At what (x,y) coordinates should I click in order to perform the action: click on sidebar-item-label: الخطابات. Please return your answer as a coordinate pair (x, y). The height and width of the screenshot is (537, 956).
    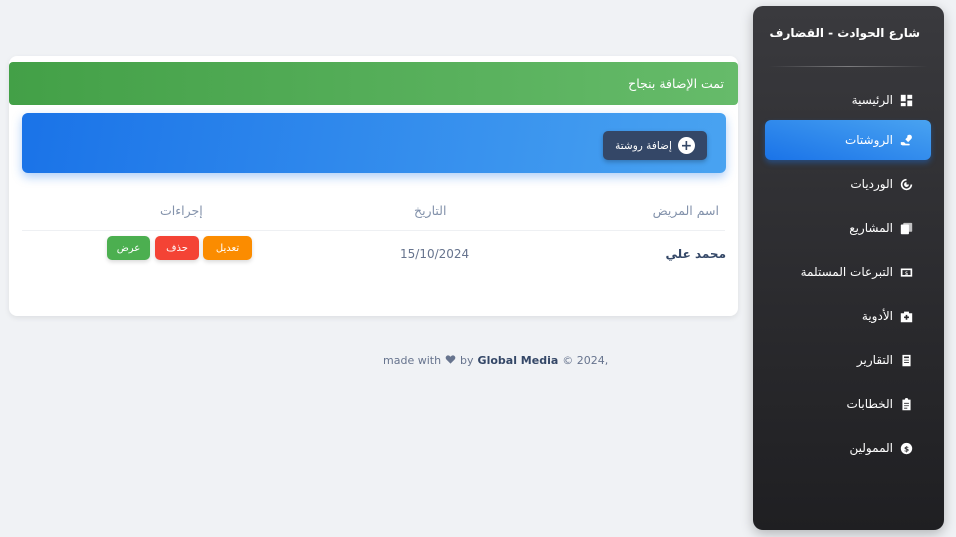
    Looking at the image, I should click on (869, 404).